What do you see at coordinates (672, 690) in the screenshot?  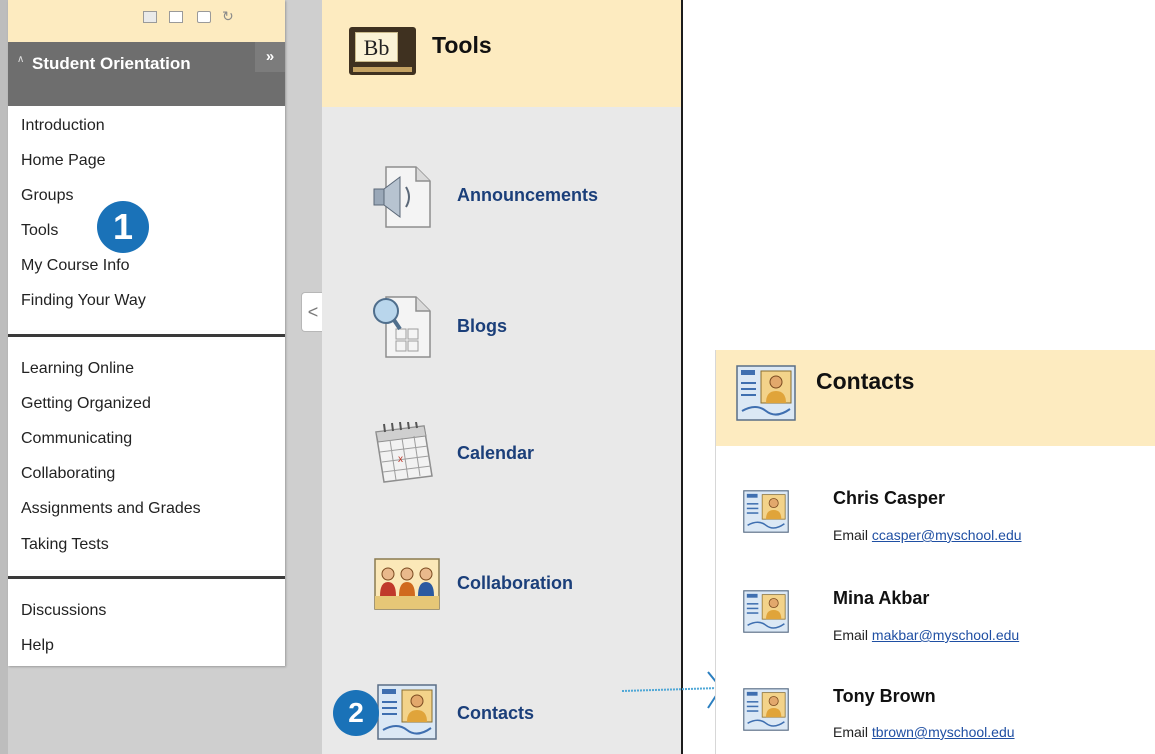 I see `arrow-icon` at bounding box center [672, 690].